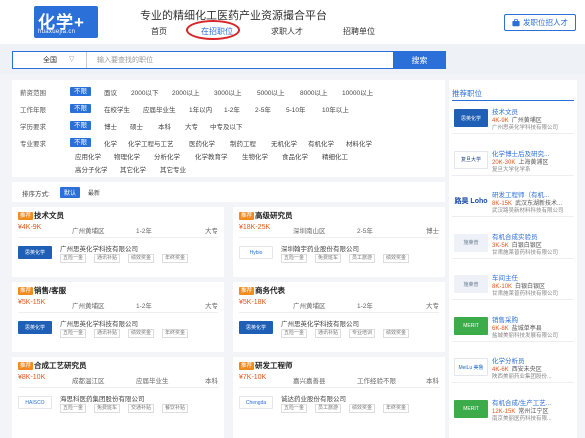 This screenshot has height=438, width=585. What do you see at coordinates (151, 143) in the screenshot?
I see `filter-option: 化学工程与工艺` at bounding box center [151, 143].